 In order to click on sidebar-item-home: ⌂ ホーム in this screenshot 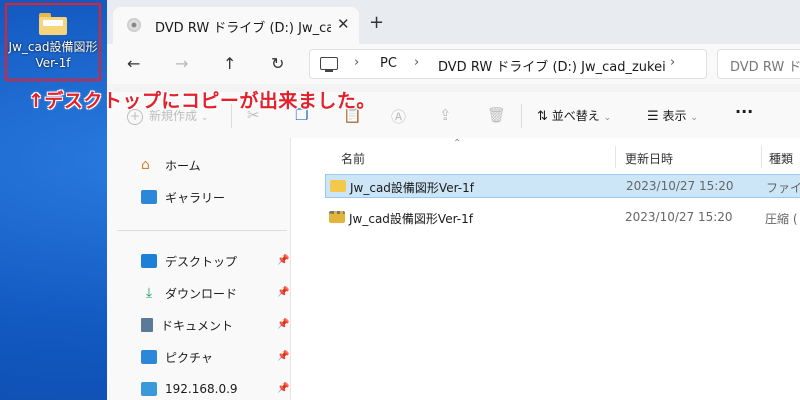, I will do `click(171, 165)`.